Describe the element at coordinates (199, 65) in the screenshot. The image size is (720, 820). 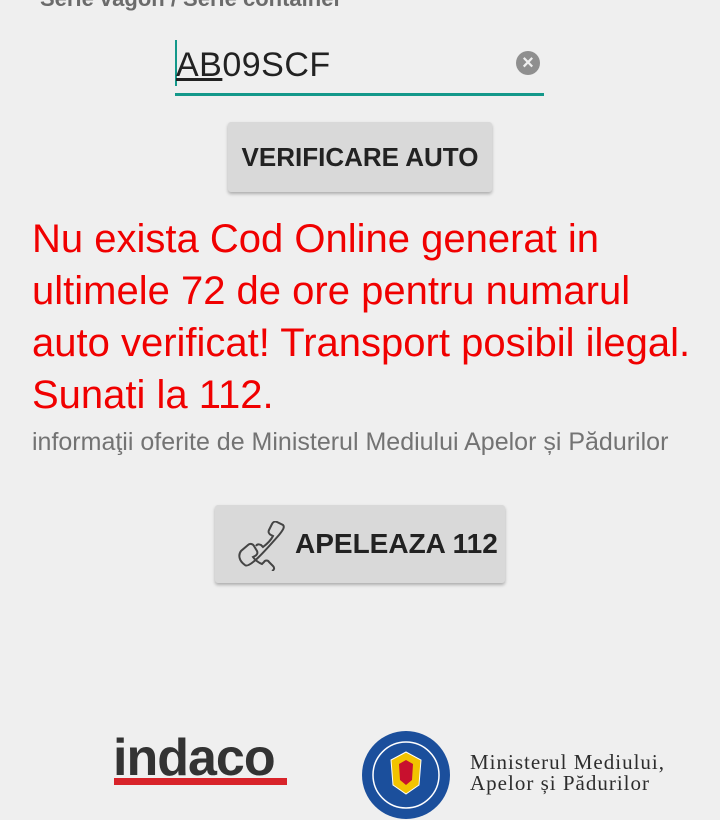
I see `plate-input-composing: AB` at that location.